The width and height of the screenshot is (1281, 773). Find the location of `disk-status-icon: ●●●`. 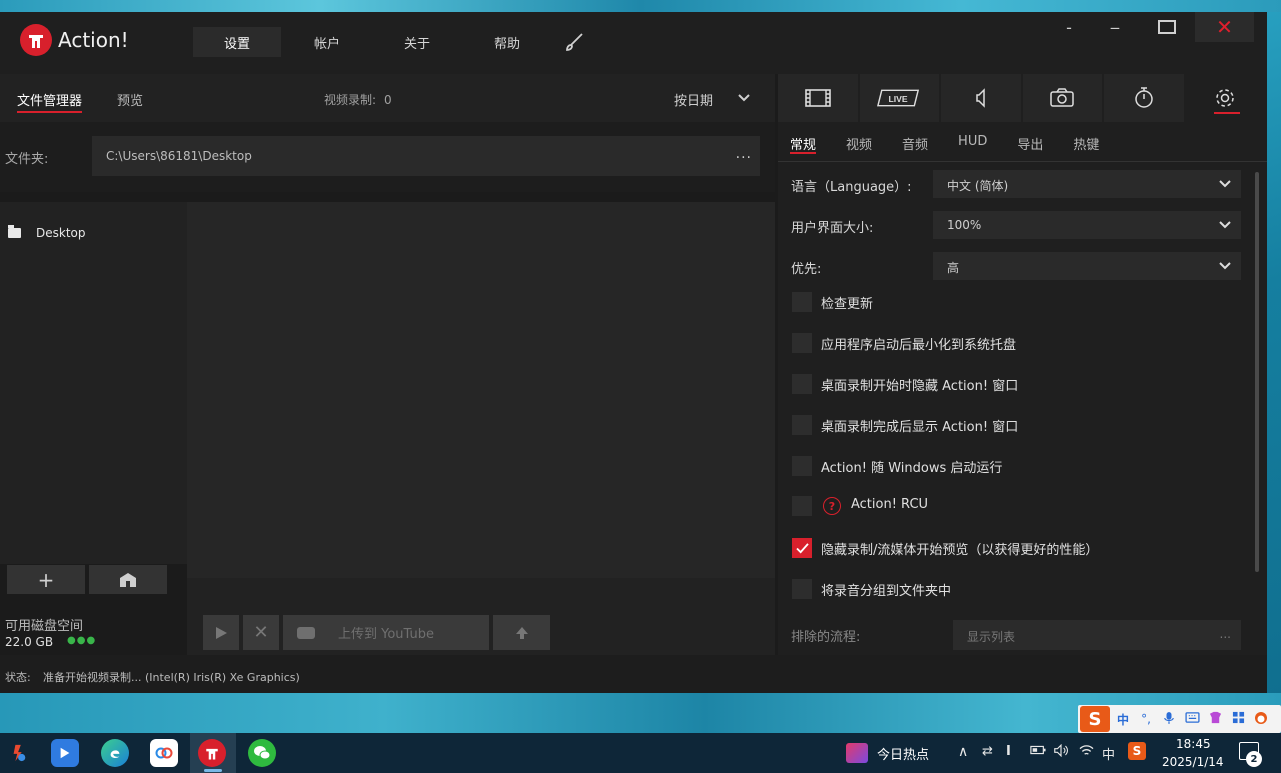

disk-status-icon: ●●● is located at coordinates (82, 640).